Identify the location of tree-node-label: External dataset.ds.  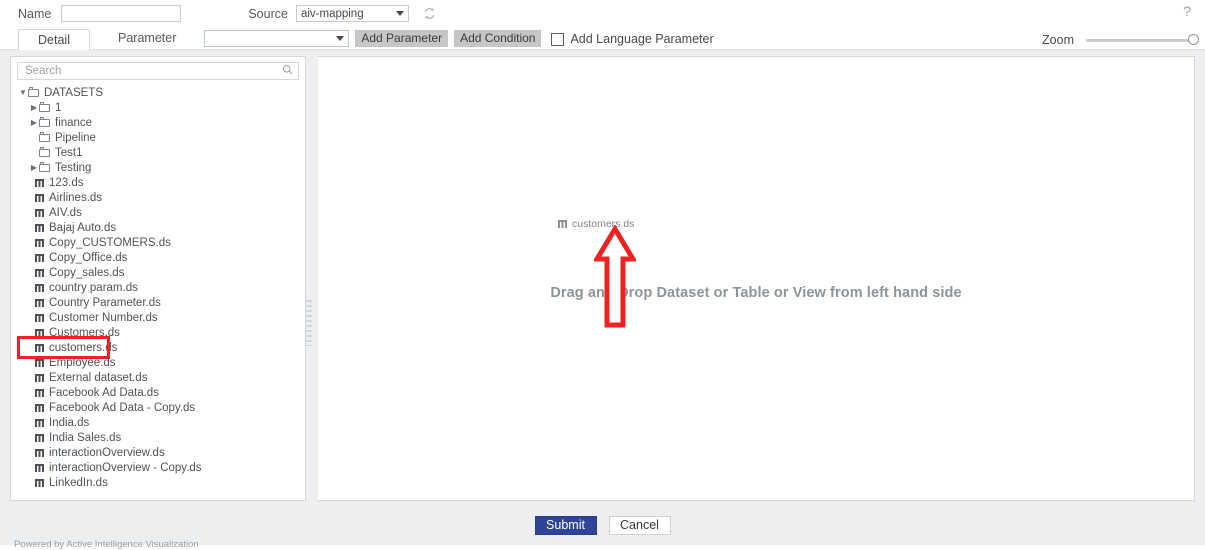
(98, 377).